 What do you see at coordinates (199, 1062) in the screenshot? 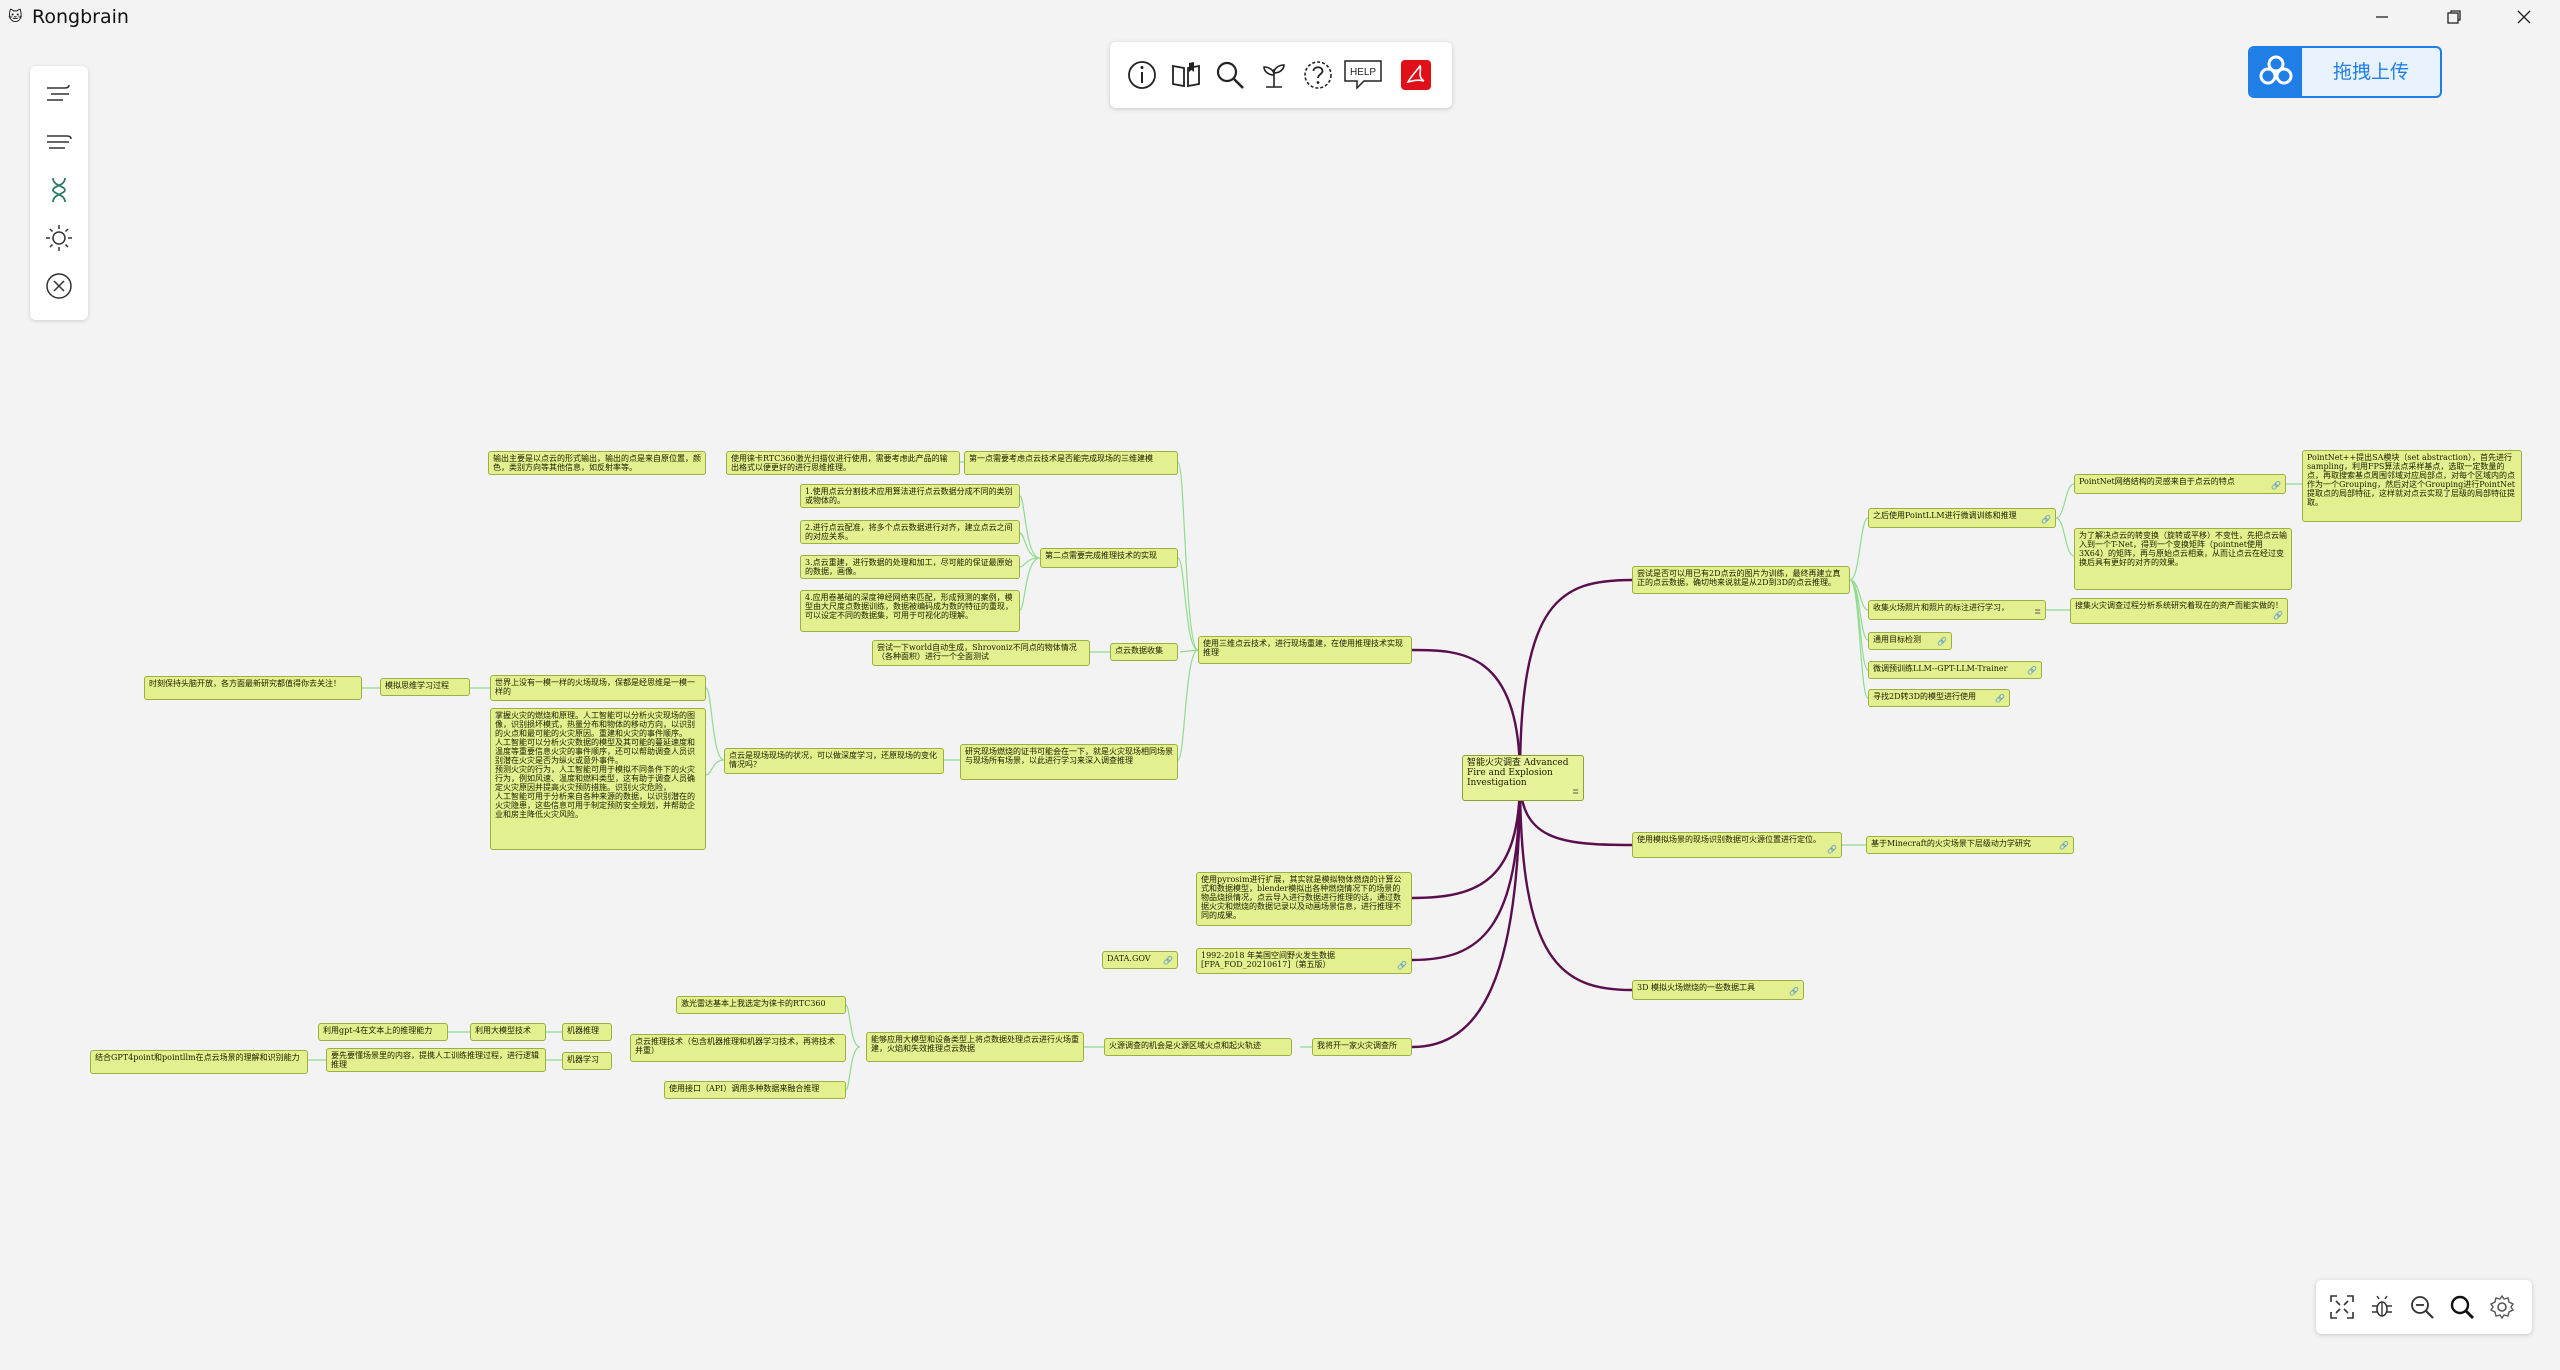
I see `node-gpt4-pointllm: 结合GPT4point和pointllm在点云场景的理解和识别能力` at bounding box center [199, 1062].